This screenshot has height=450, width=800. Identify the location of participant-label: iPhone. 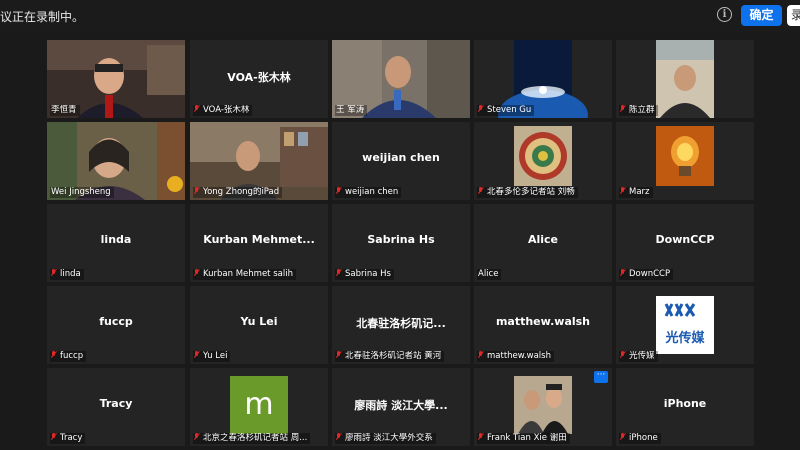
(640, 438).